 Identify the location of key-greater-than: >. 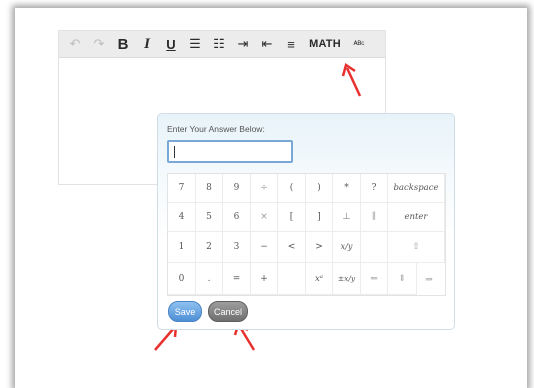
(319, 247).